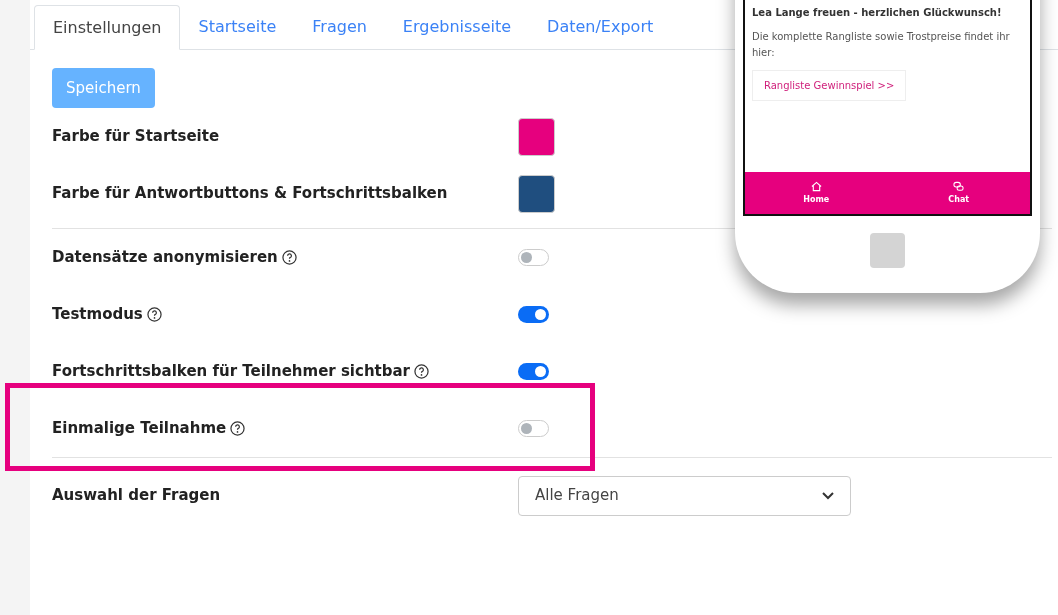  I want to click on setting-label: Farbe für Startseite, so click(136, 137).